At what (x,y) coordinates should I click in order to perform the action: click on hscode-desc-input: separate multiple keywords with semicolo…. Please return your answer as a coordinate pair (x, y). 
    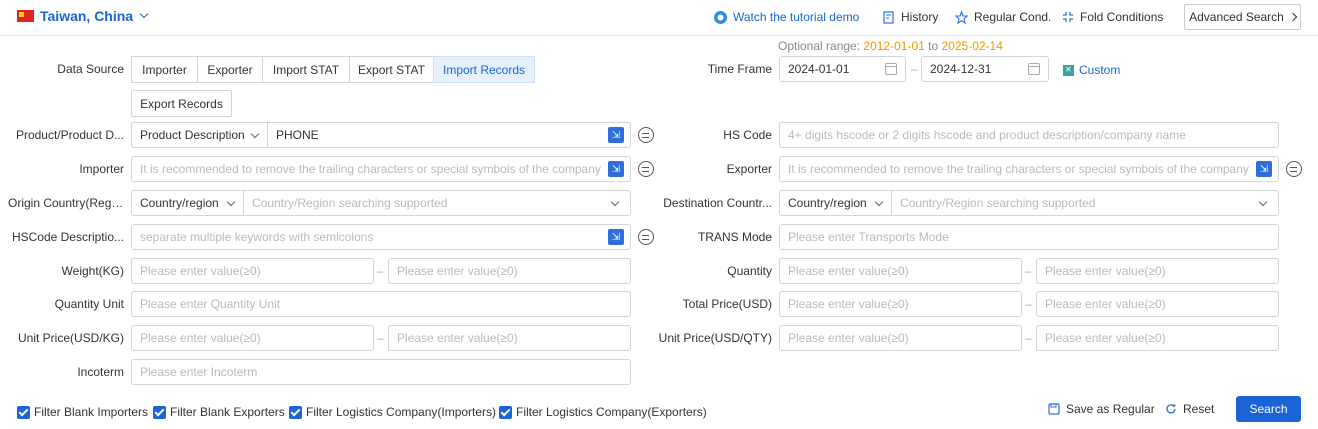
    Looking at the image, I should click on (381, 237).